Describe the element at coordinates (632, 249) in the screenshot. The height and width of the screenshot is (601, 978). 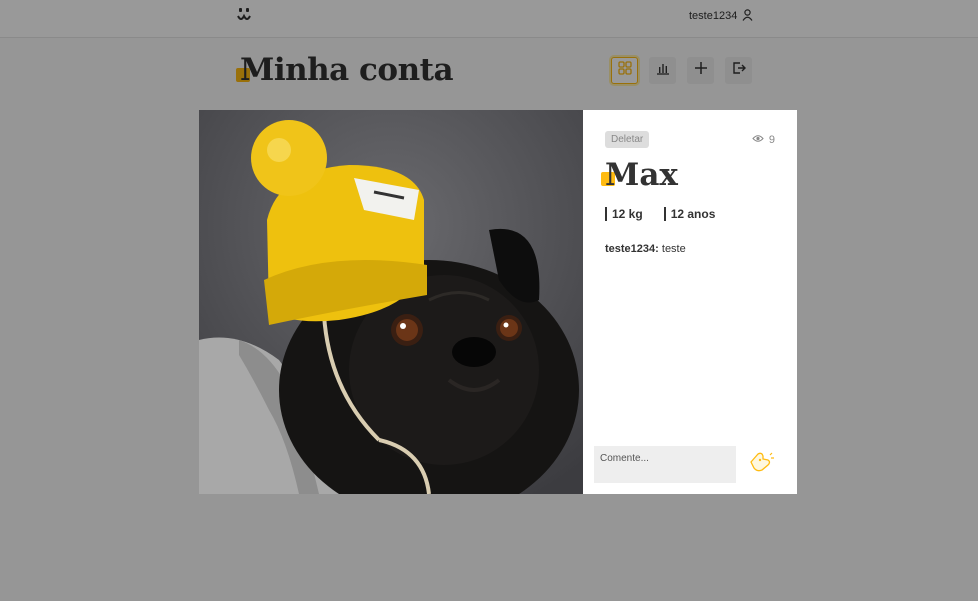
I see `comment-author: teste1234:` at that location.